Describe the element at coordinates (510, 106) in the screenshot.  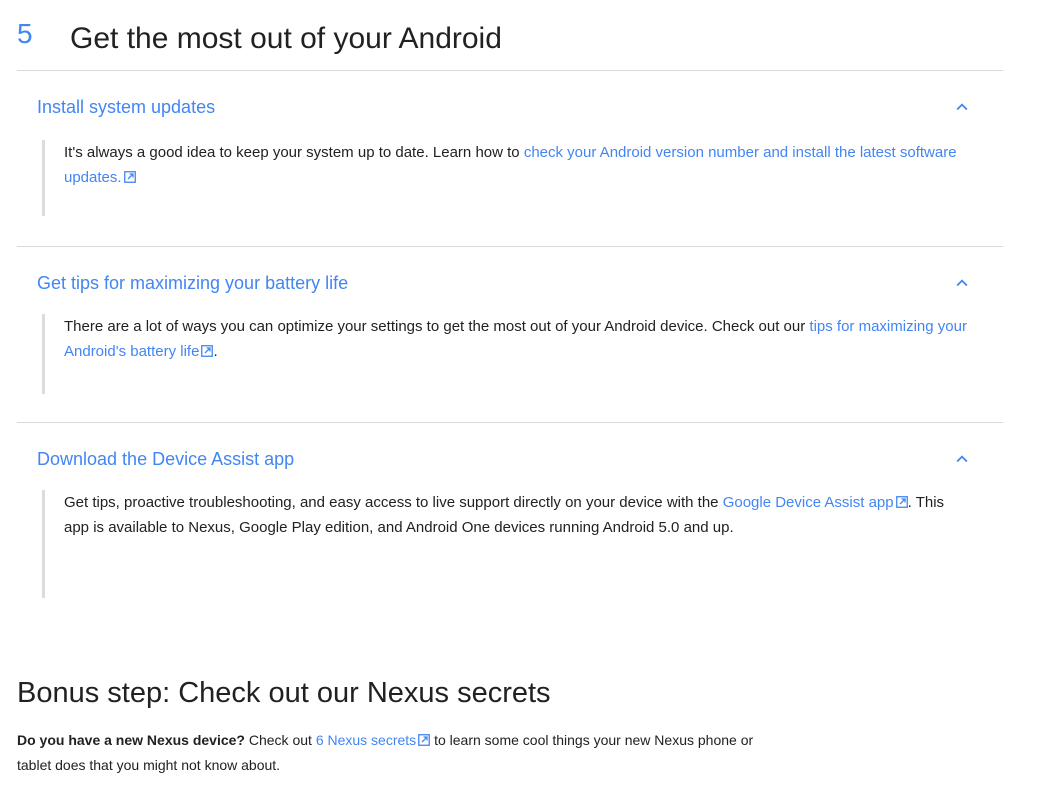
I see `section-toggle-install-system-updates: Install system updates` at that location.